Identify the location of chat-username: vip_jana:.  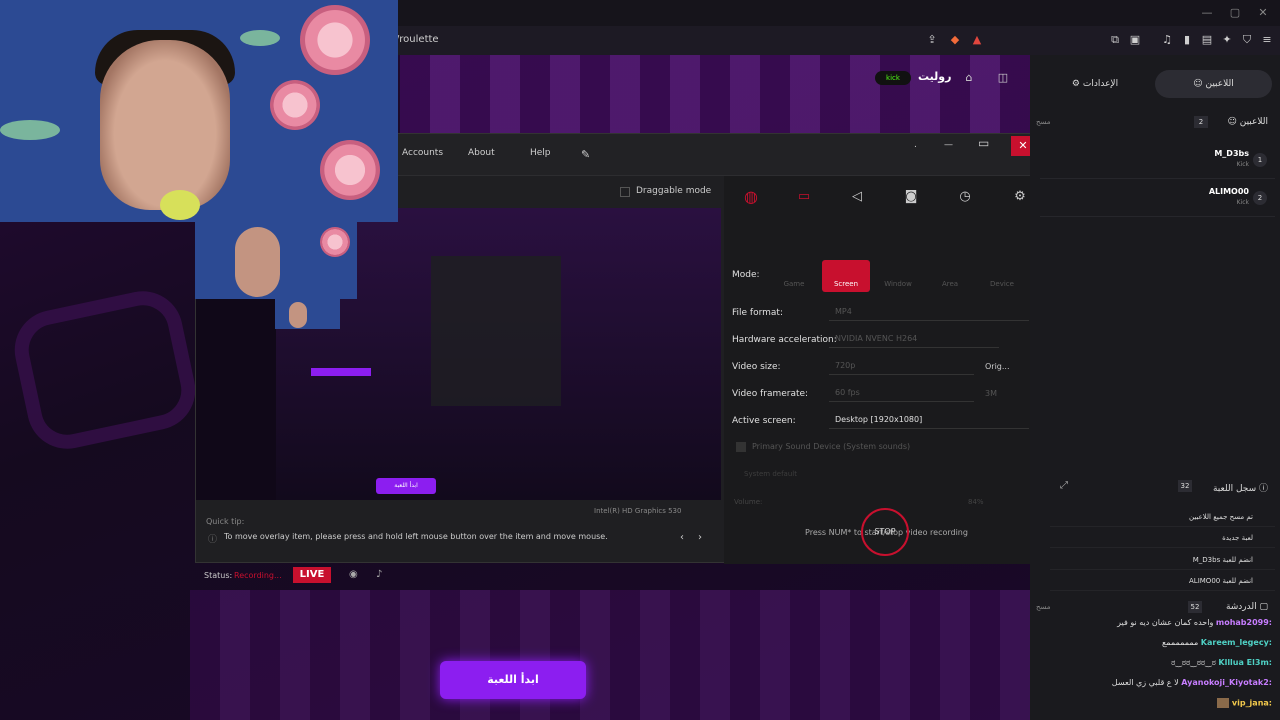
(1252, 703).